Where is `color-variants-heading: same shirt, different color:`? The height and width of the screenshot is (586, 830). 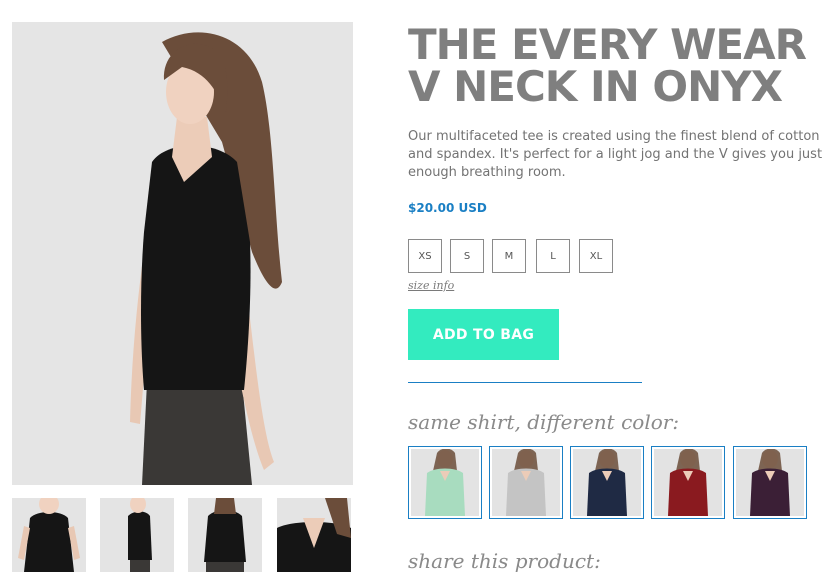
color-variants-heading: same shirt, different color: is located at coordinates (544, 422).